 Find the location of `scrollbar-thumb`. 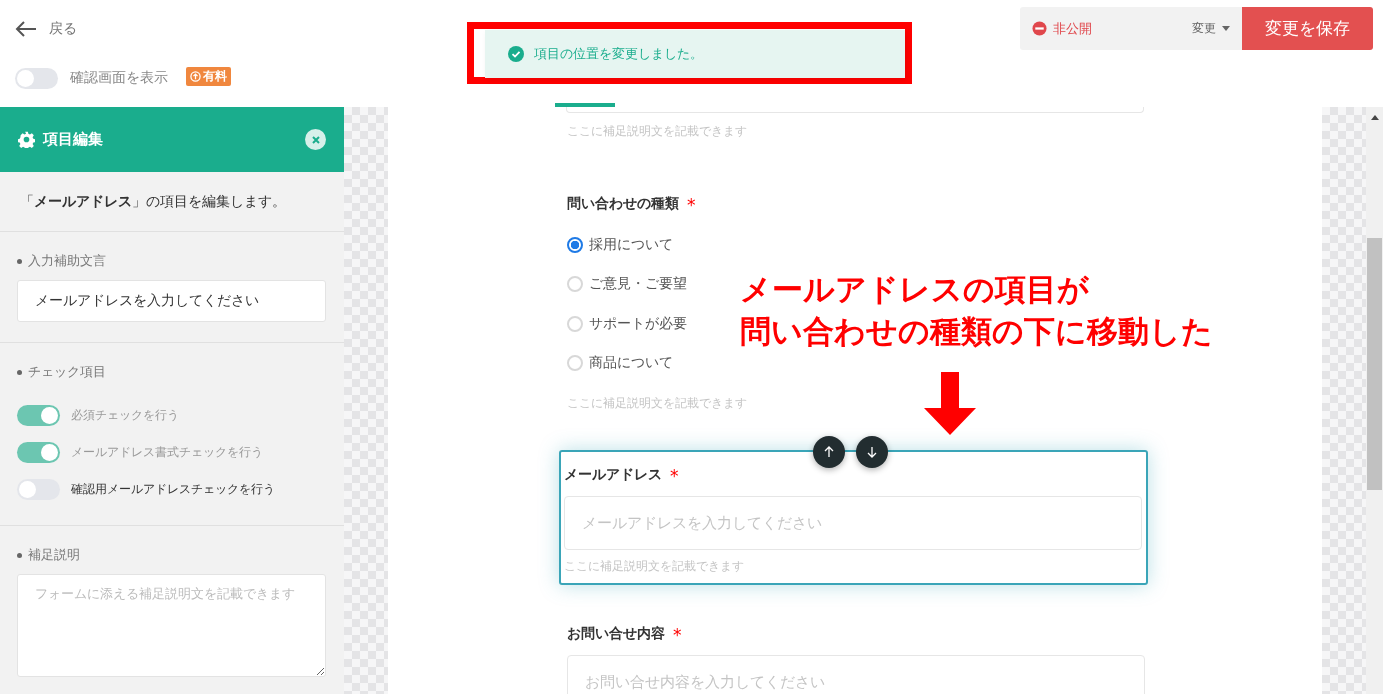

scrollbar-thumb is located at coordinates (1374, 364).